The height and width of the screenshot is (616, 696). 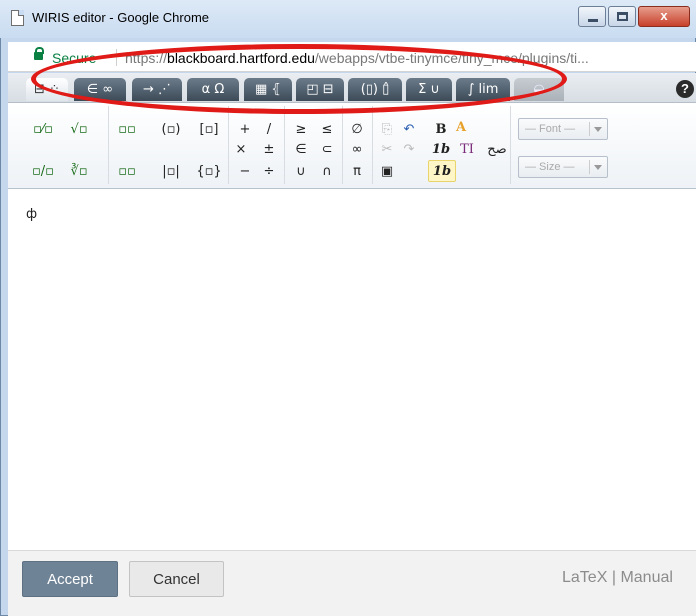 What do you see at coordinates (269, 149) in the screenshot?
I see `plusminus-button: ±` at bounding box center [269, 149].